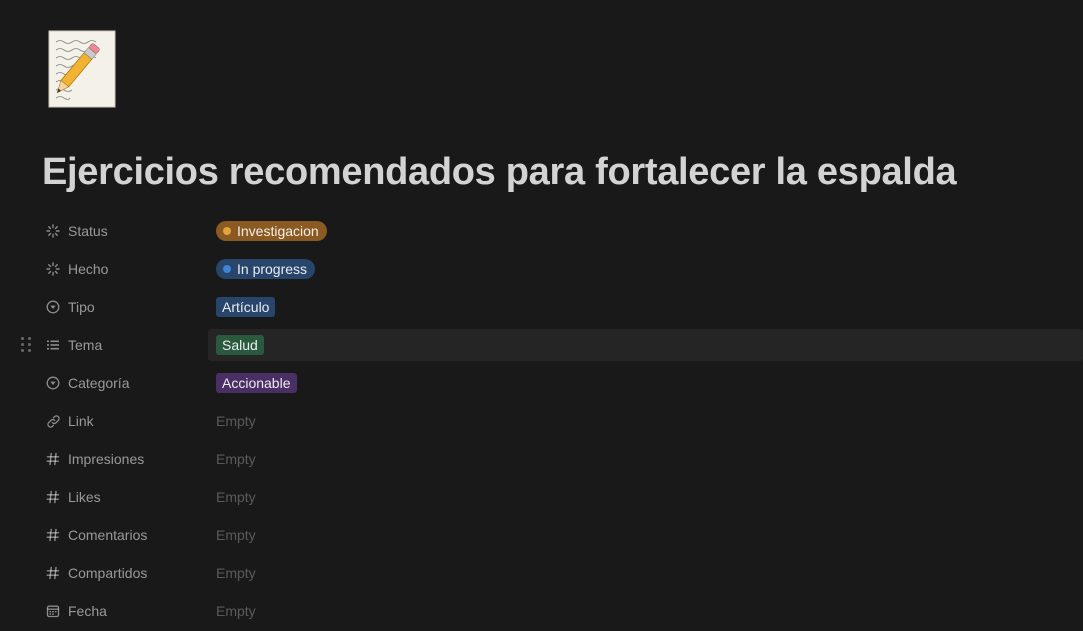  What do you see at coordinates (88, 231) in the screenshot?
I see `property-name: Status` at bounding box center [88, 231].